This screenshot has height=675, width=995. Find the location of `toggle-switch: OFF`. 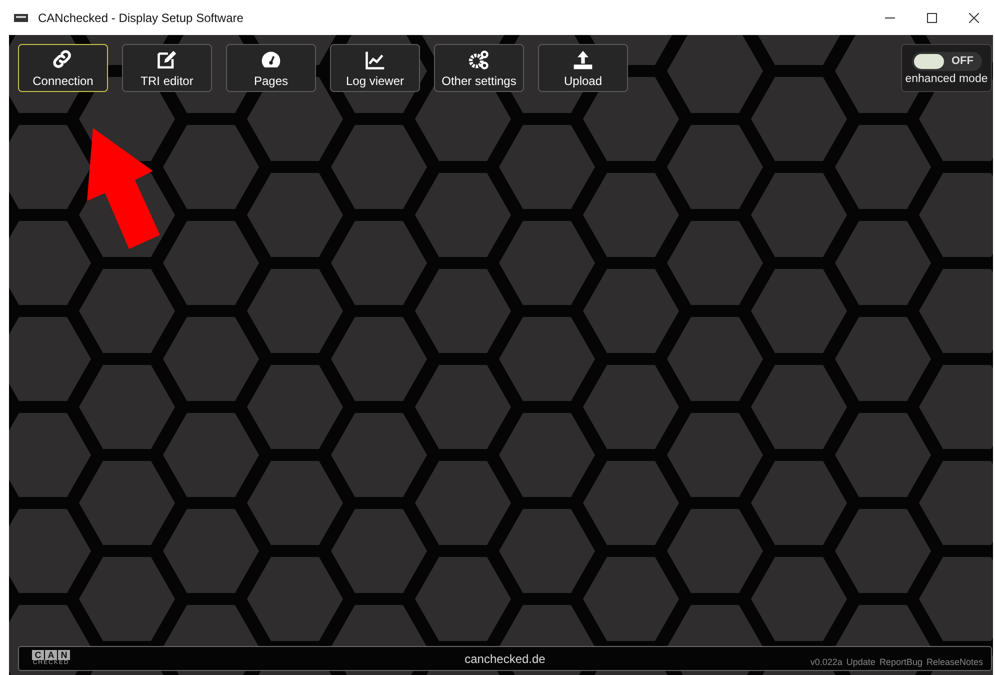

toggle-switch: OFF is located at coordinates (947, 61).